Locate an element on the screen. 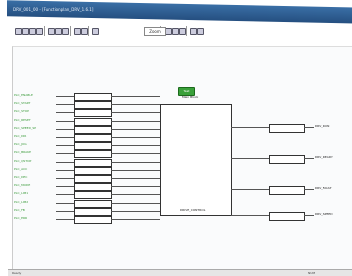  input-signal-label: PLC_STOP is located at coordinates (21, 111).